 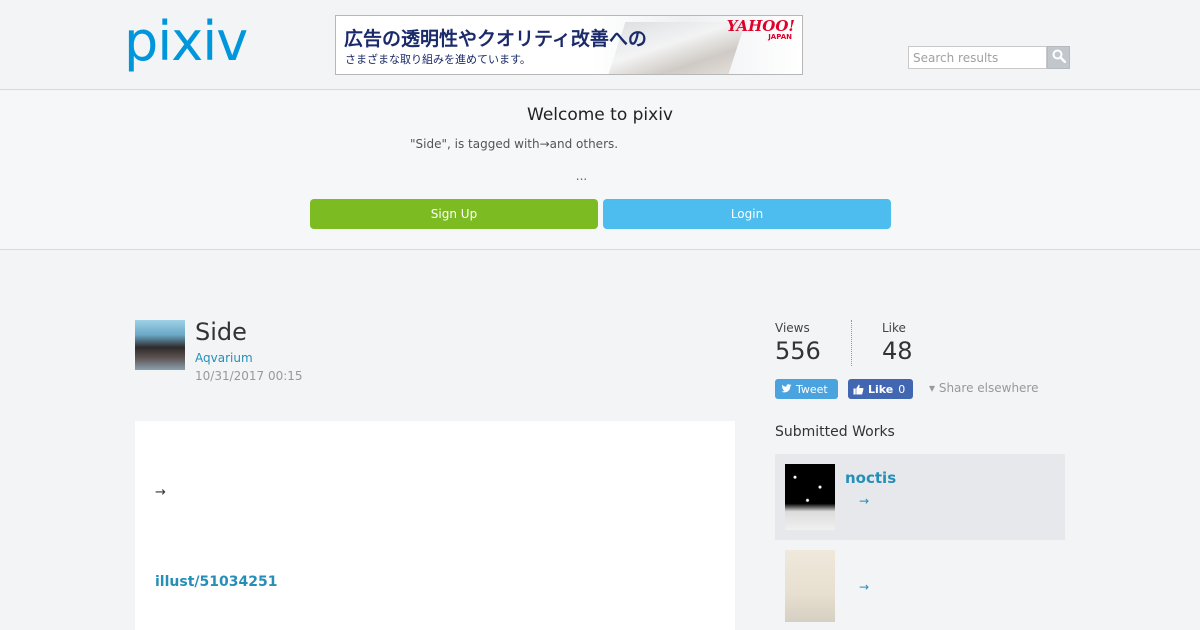 I want to click on ad-subline: さまざまな取り組みを進めています。, so click(x=438, y=59).